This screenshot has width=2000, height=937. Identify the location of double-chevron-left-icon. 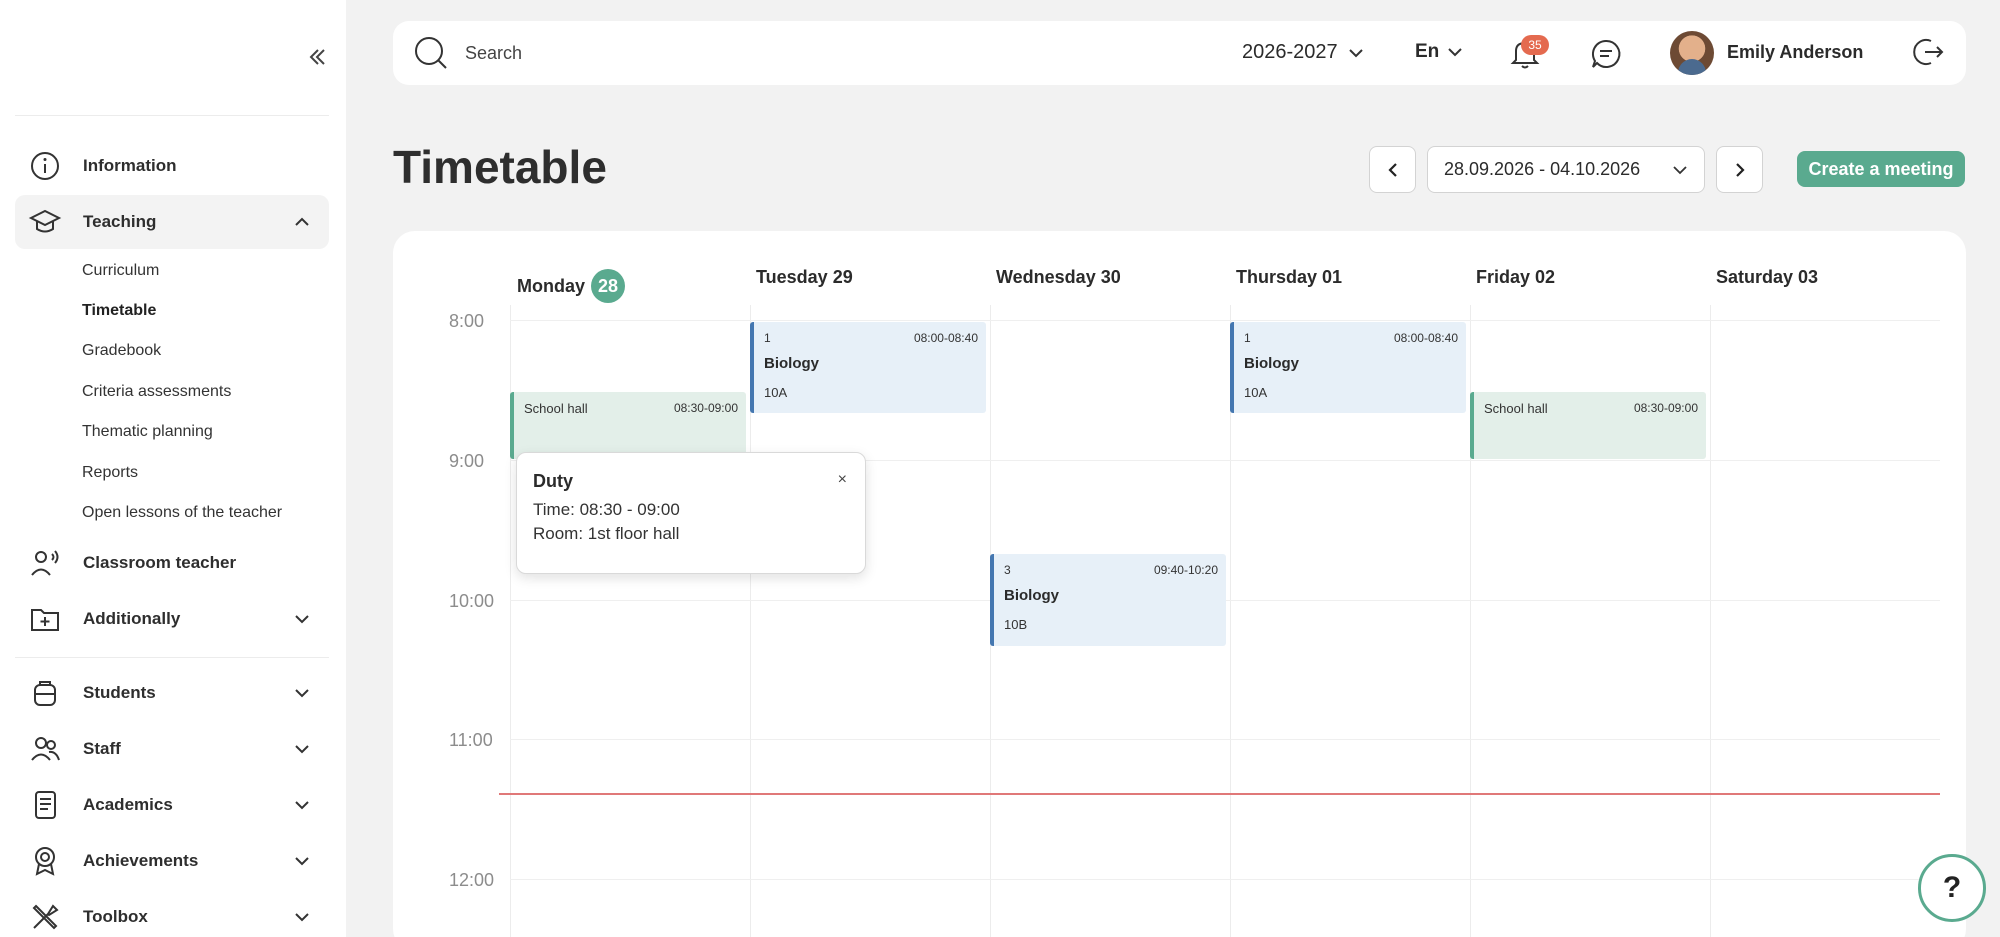
(317, 57).